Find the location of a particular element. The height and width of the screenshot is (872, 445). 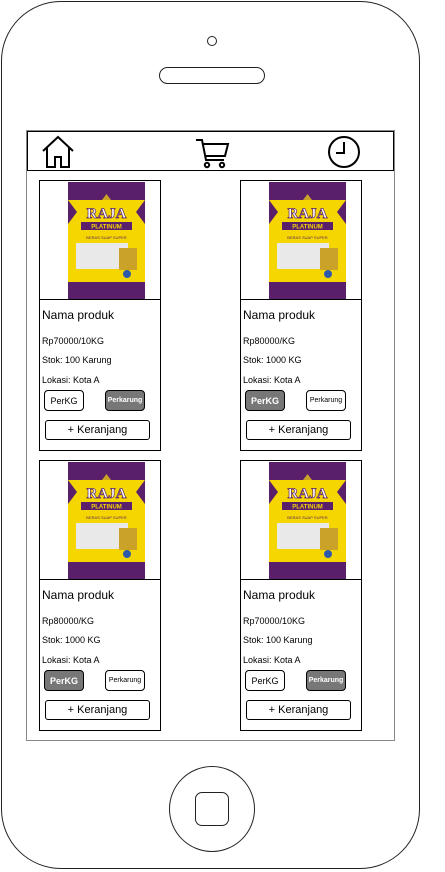

hardware-home-button is located at coordinates (212, 809).